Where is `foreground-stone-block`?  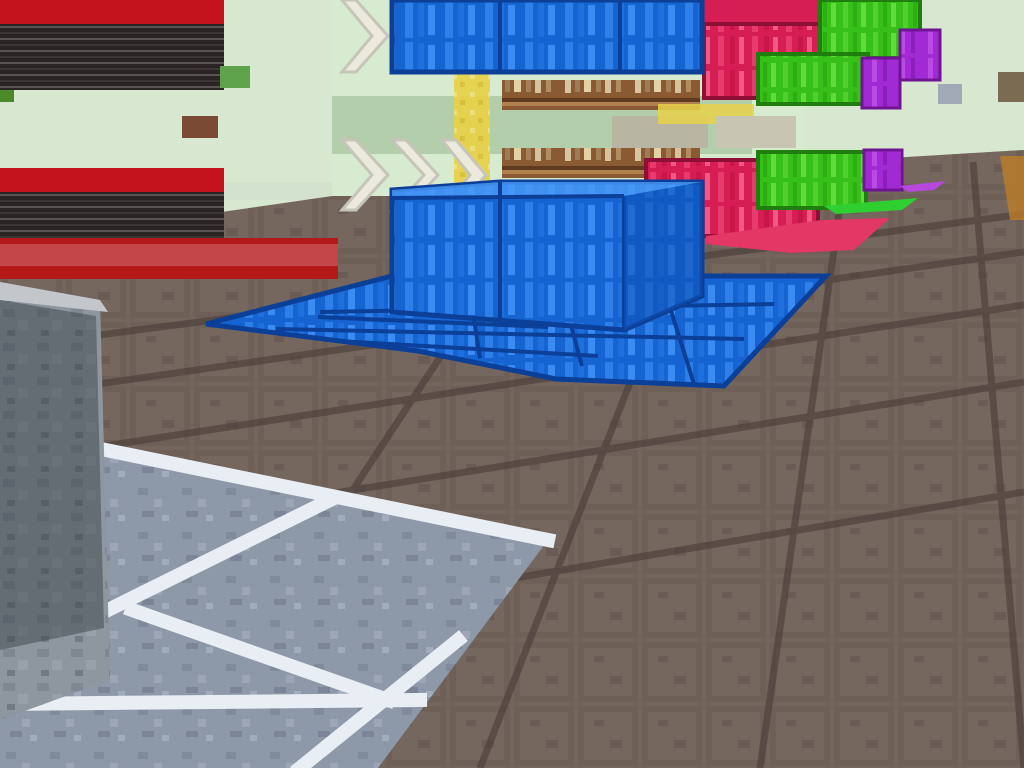
foreground-stone-block is located at coordinates (55, 501).